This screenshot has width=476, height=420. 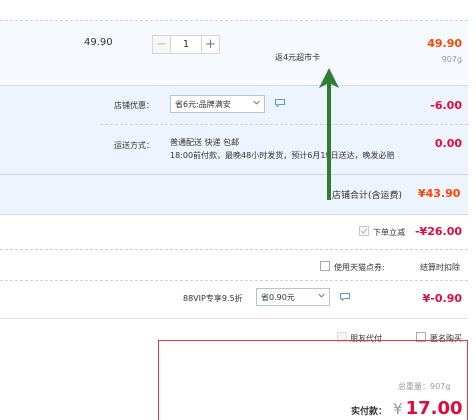 I want to click on check-icon, so click(x=364, y=231).